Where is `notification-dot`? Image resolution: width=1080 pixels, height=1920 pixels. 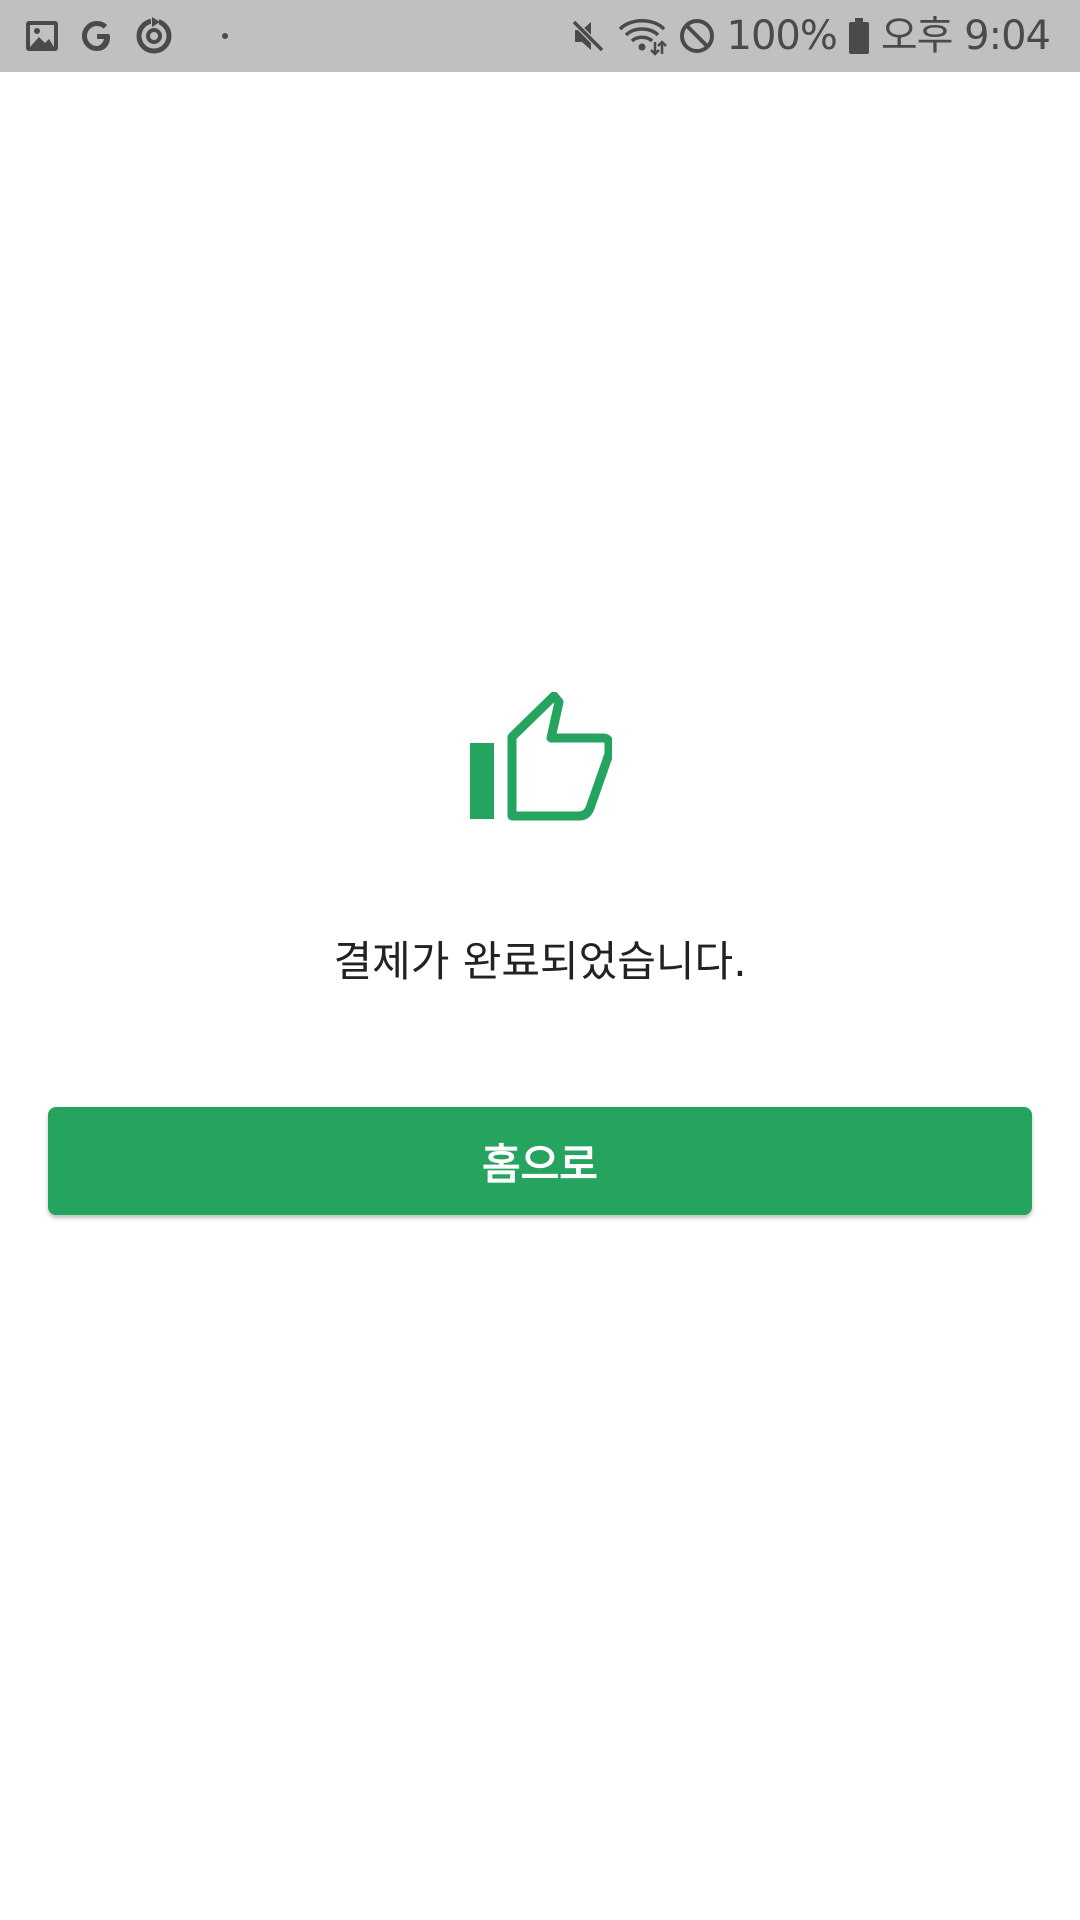 notification-dot is located at coordinates (225, 36).